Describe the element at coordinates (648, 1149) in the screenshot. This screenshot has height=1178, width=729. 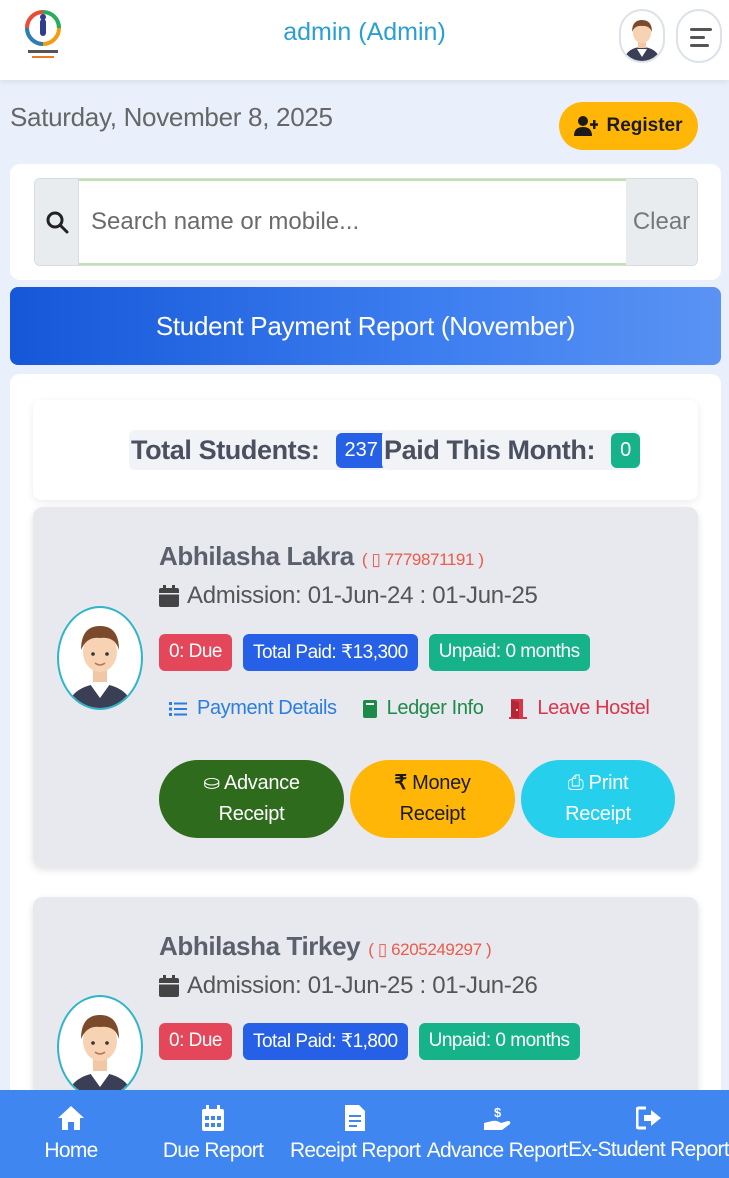
I see `nav-ex-student-report-label: Ex-Student Report` at that location.